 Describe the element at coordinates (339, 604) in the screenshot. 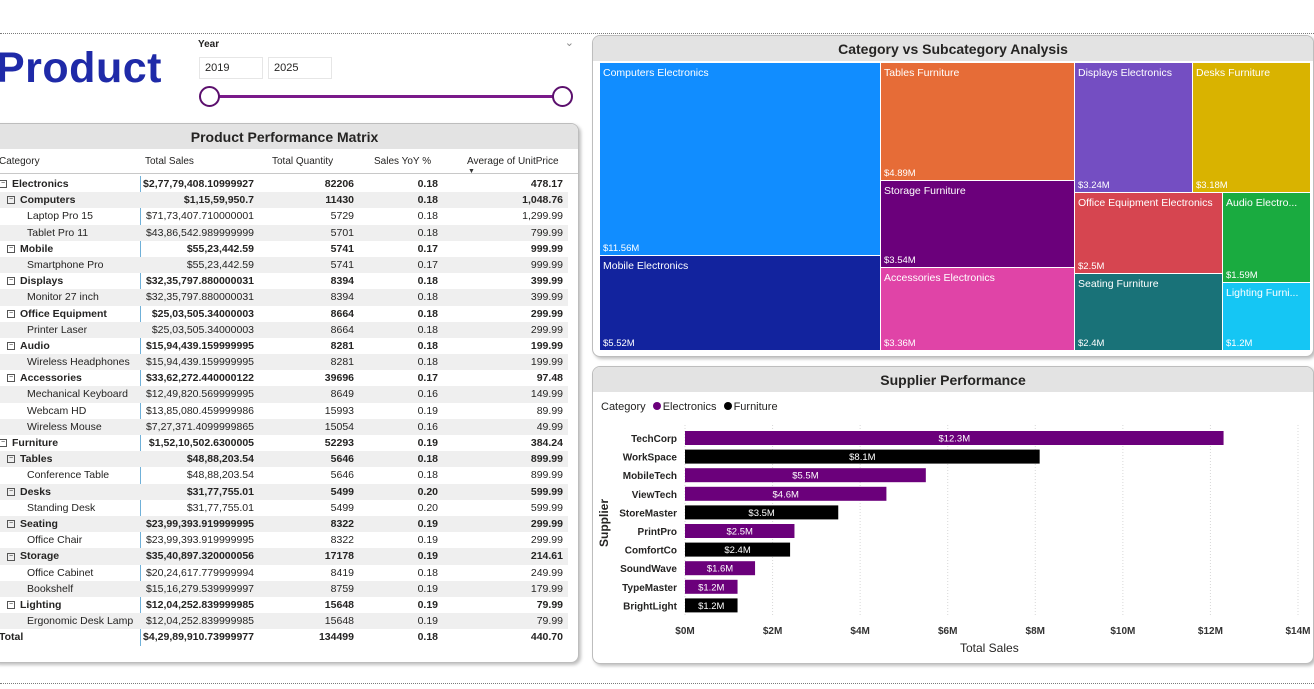

I see `total-quantity-cell: 15648` at that location.